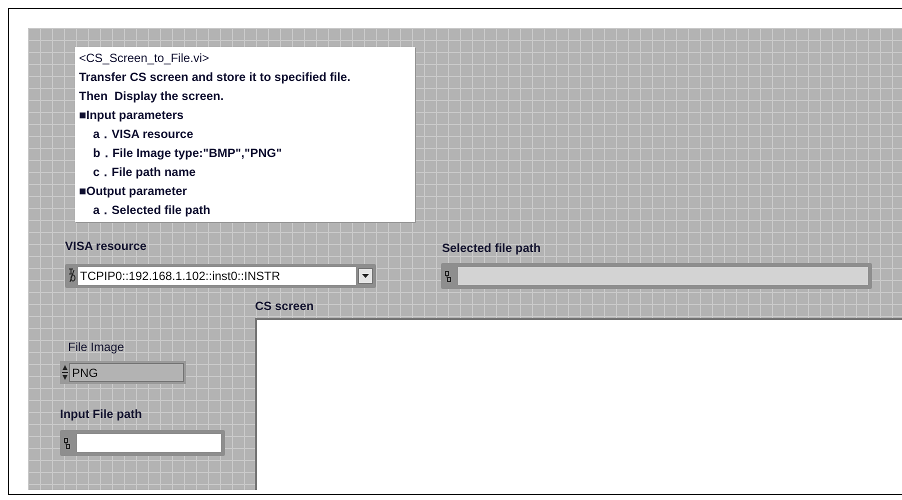 The image size is (902, 500). I want to click on file-image-selector: PNG, so click(123, 372).